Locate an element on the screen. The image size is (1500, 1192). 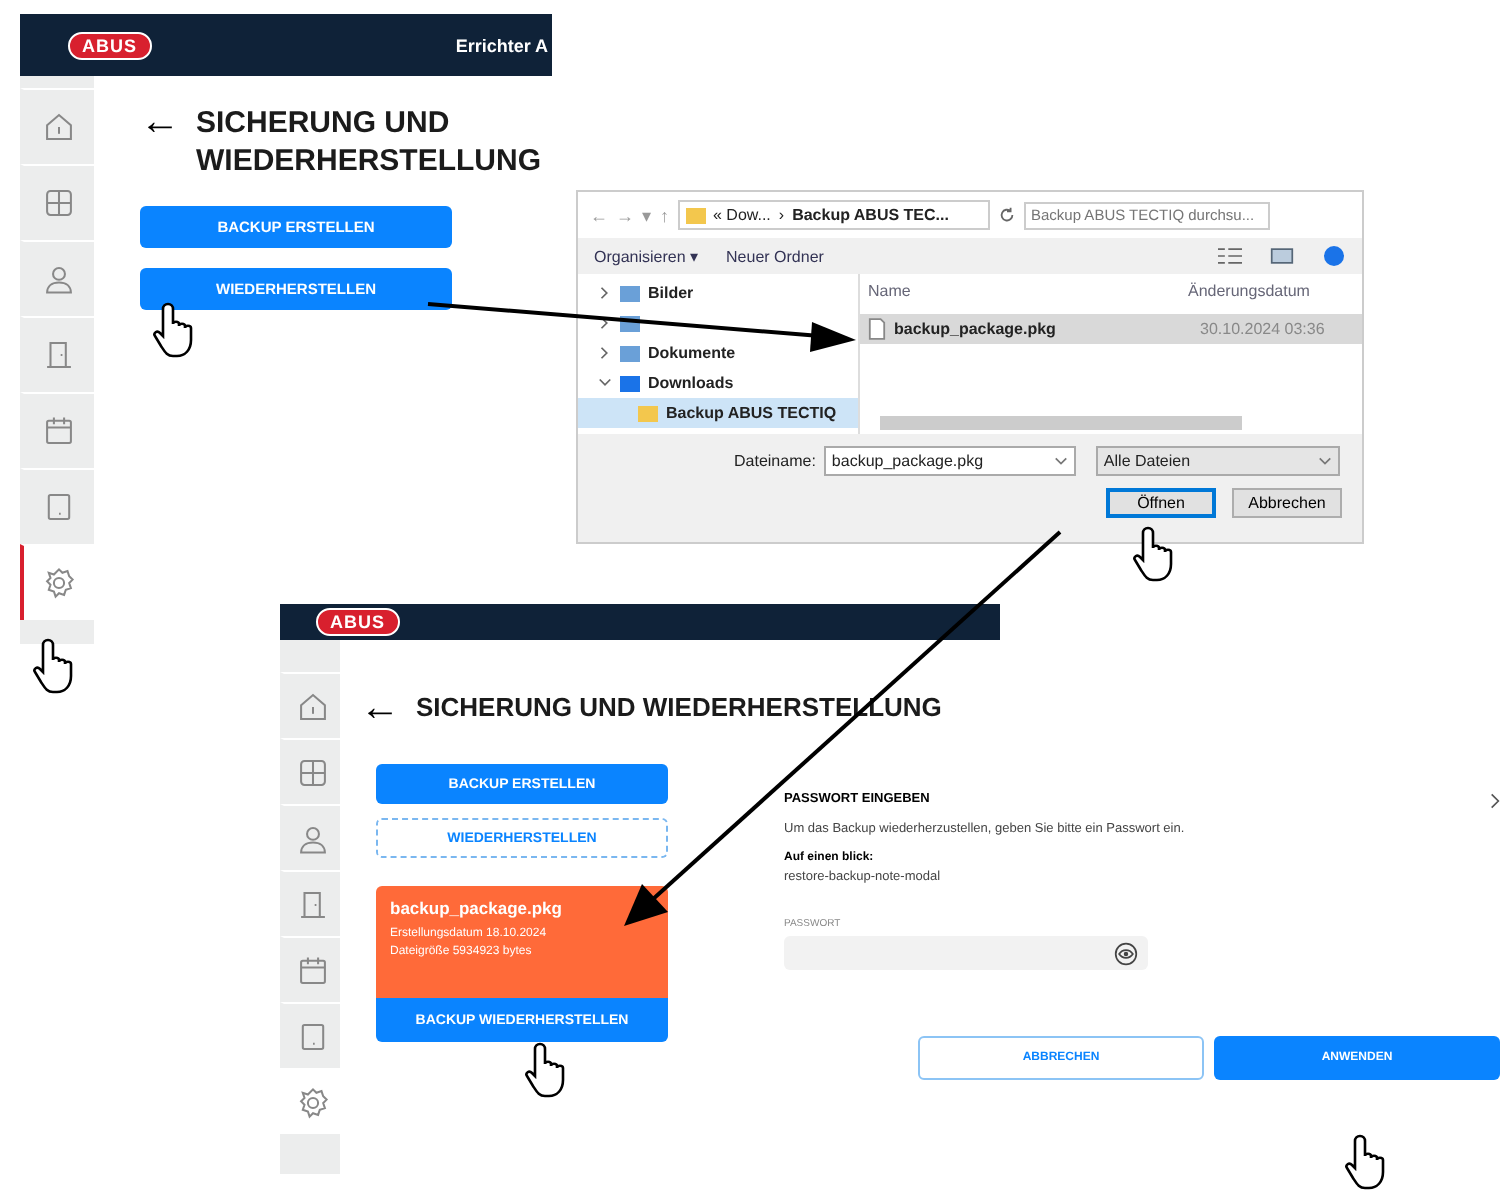
column-header: Name is located at coordinates (1028, 290).